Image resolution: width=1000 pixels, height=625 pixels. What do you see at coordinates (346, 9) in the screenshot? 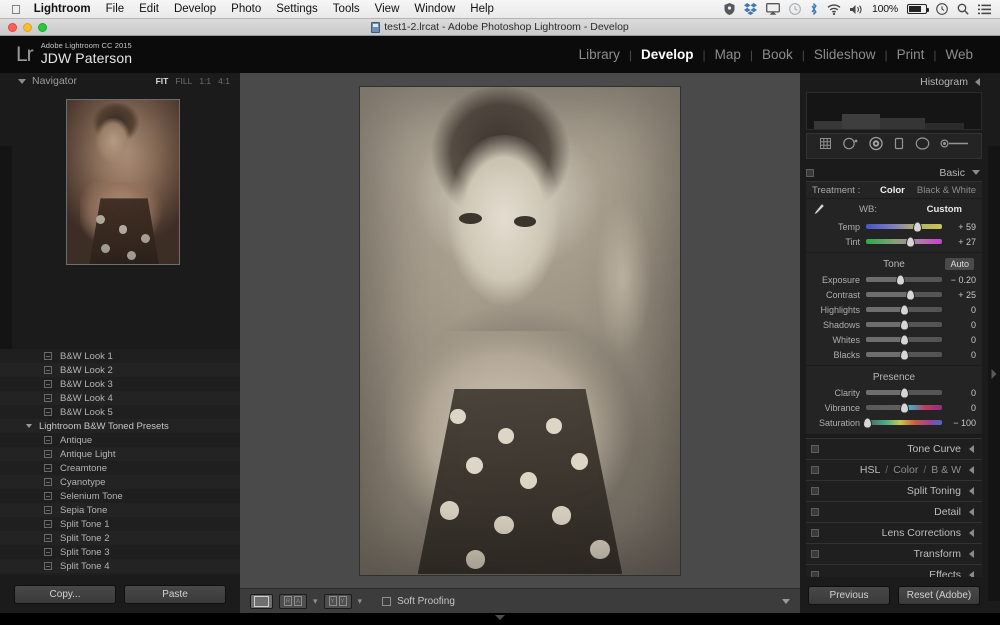
I see `menu-item-tools: Tools` at bounding box center [346, 9].